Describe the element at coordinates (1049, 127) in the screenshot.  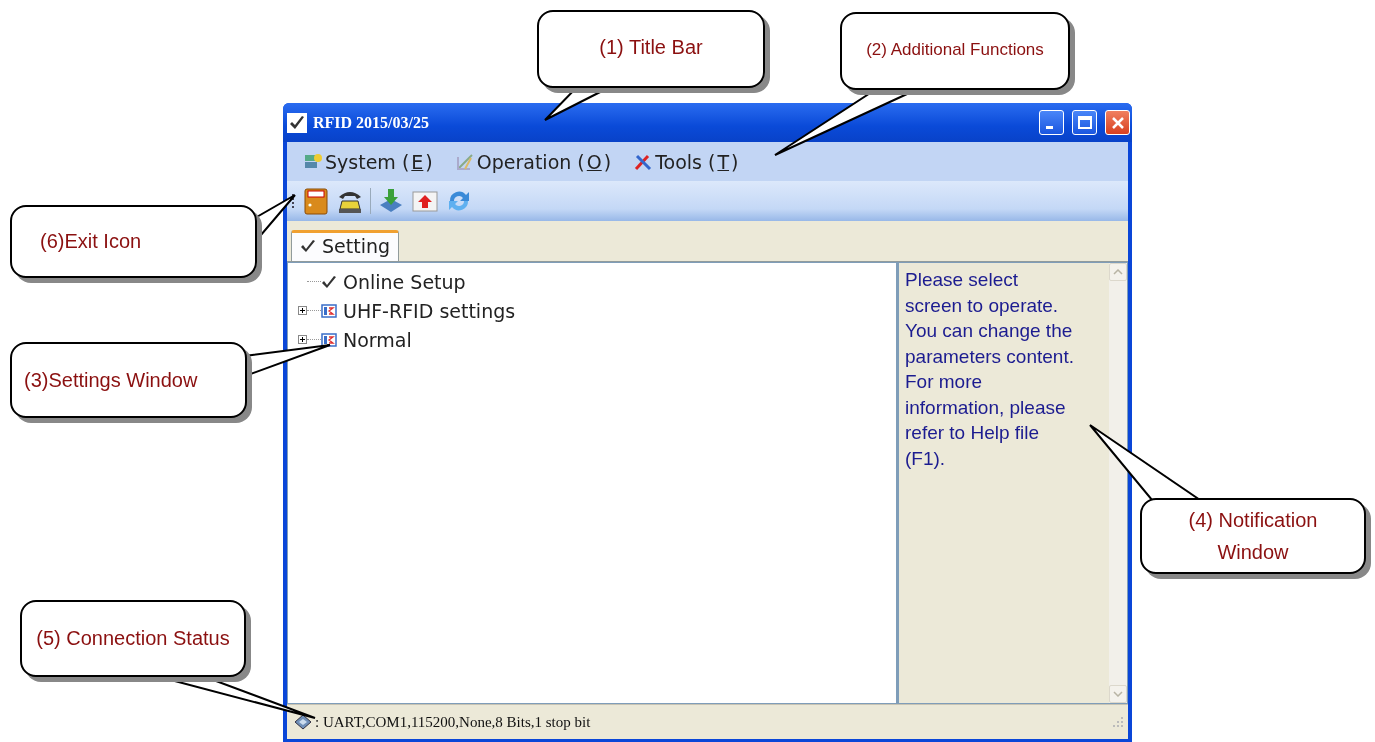
I see `minimize-icon` at that location.